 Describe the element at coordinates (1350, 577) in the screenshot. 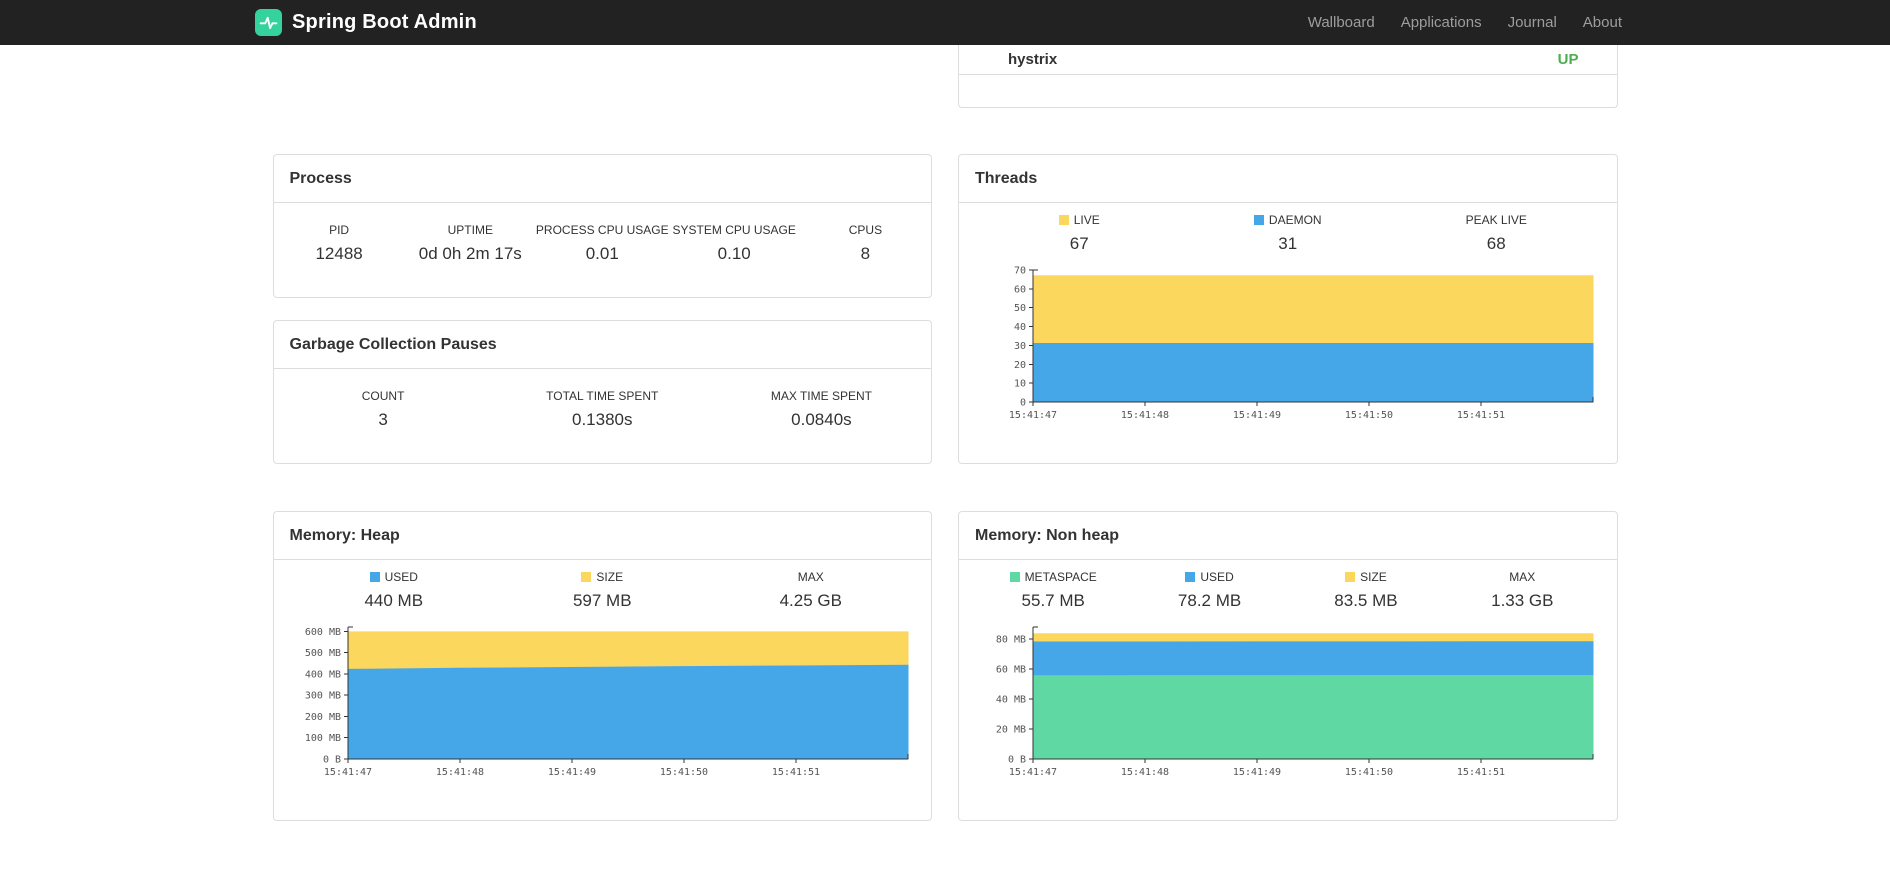

I see `nonheap-size-swatch` at that location.